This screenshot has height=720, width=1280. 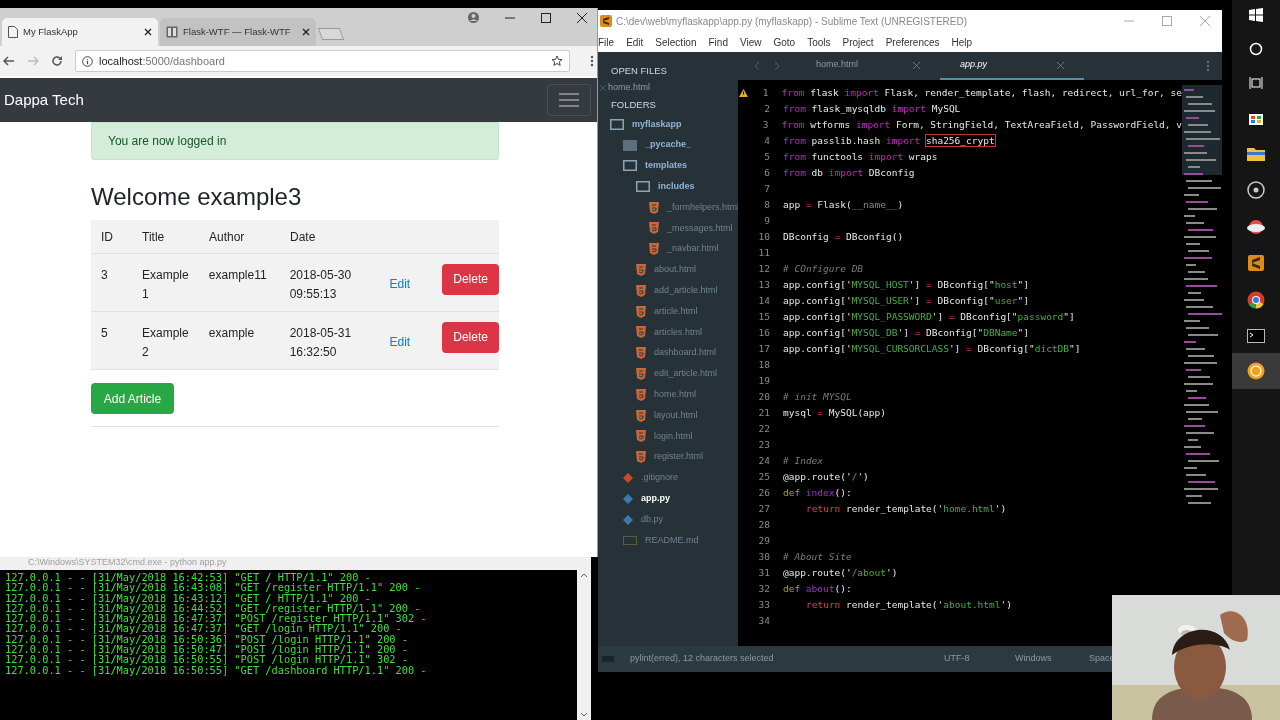 I want to click on tree-item: add_article.html, so click(x=686, y=291).